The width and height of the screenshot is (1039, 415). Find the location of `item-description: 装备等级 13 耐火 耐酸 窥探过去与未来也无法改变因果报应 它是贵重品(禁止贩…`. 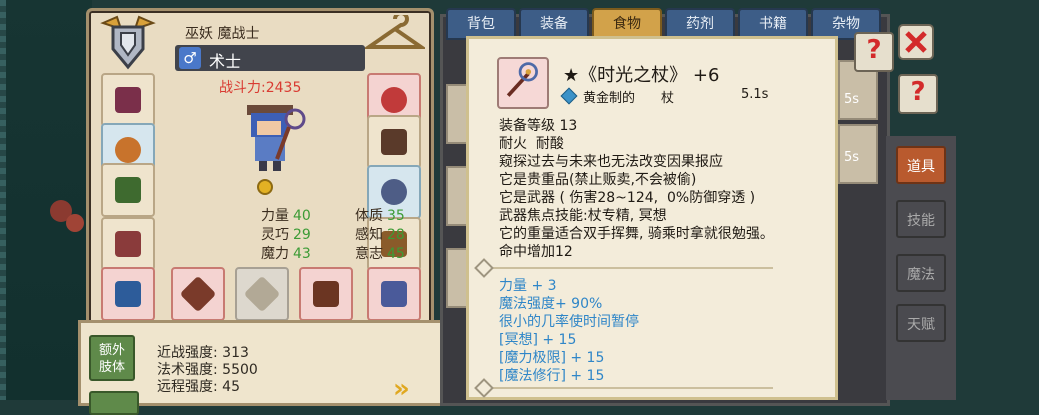

item-description: 装备等级 13 耐火 耐酸 窥探过去与未来也无法改变因果报应 它是贵重品(禁止贩… is located at coordinates (636, 189).